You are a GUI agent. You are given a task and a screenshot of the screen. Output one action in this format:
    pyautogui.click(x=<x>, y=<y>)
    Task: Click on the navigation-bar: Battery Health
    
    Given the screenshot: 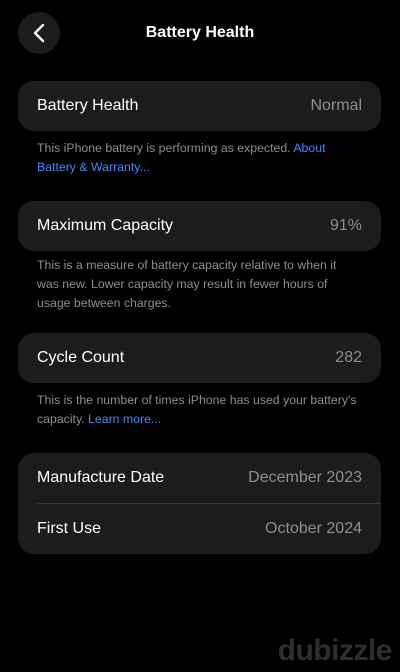 What is the action you would take?
    pyautogui.click(x=200, y=34)
    